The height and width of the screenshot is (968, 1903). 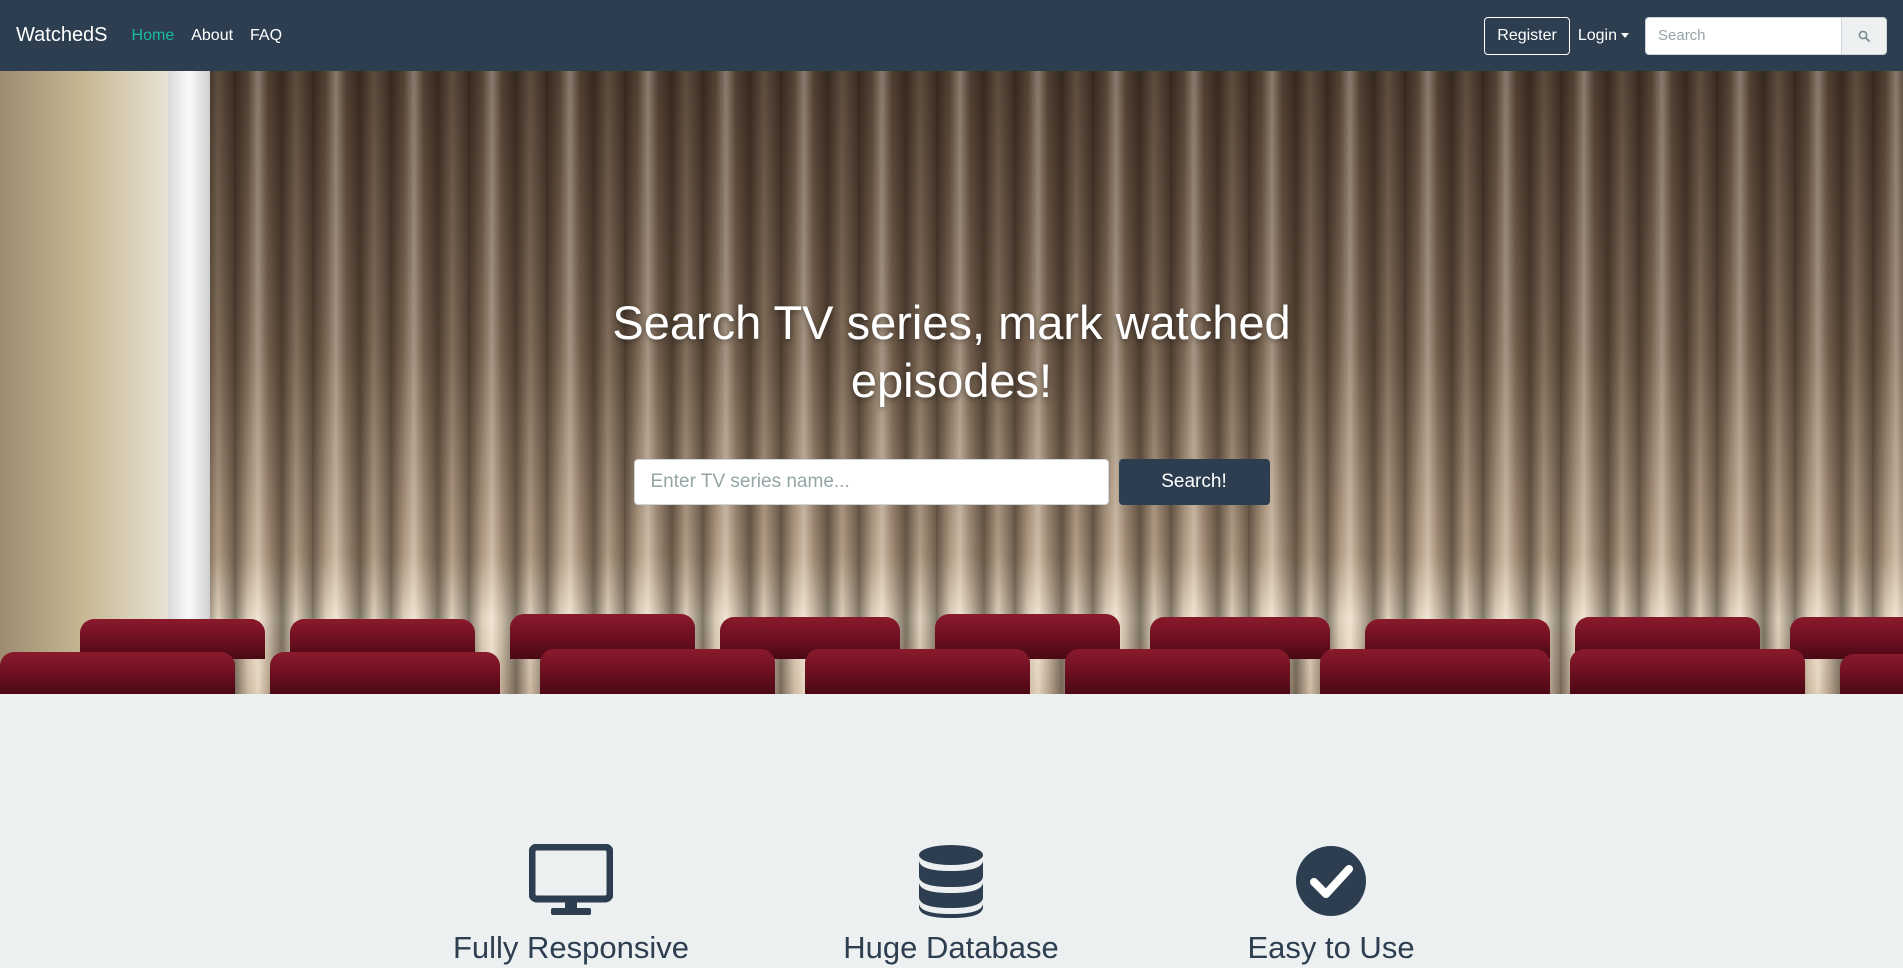 What do you see at coordinates (212, 36) in the screenshot?
I see `nav-link-about: About` at bounding box center [212, 36].